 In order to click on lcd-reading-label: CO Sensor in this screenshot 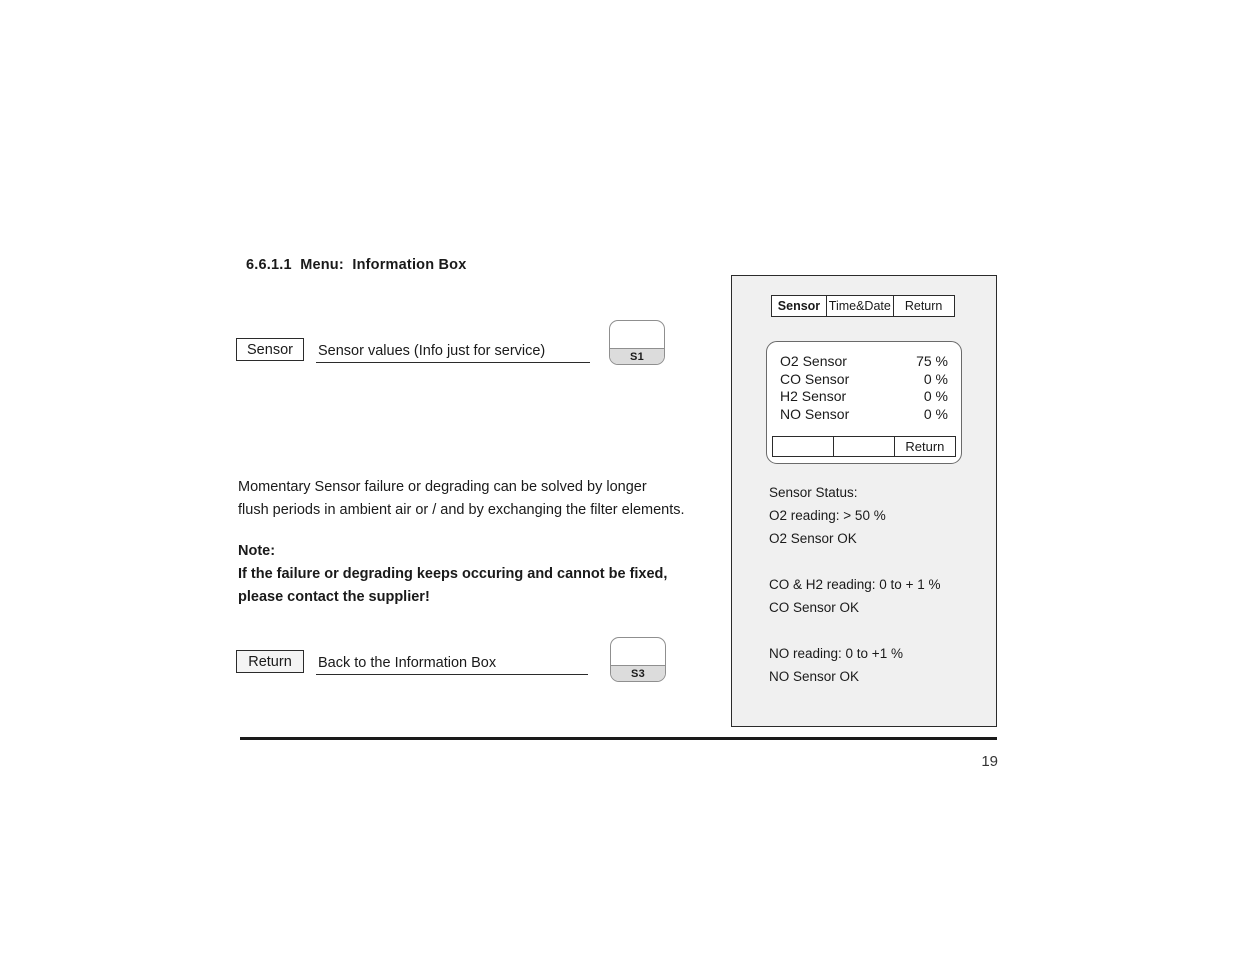, I will do `click(815, 378)`.